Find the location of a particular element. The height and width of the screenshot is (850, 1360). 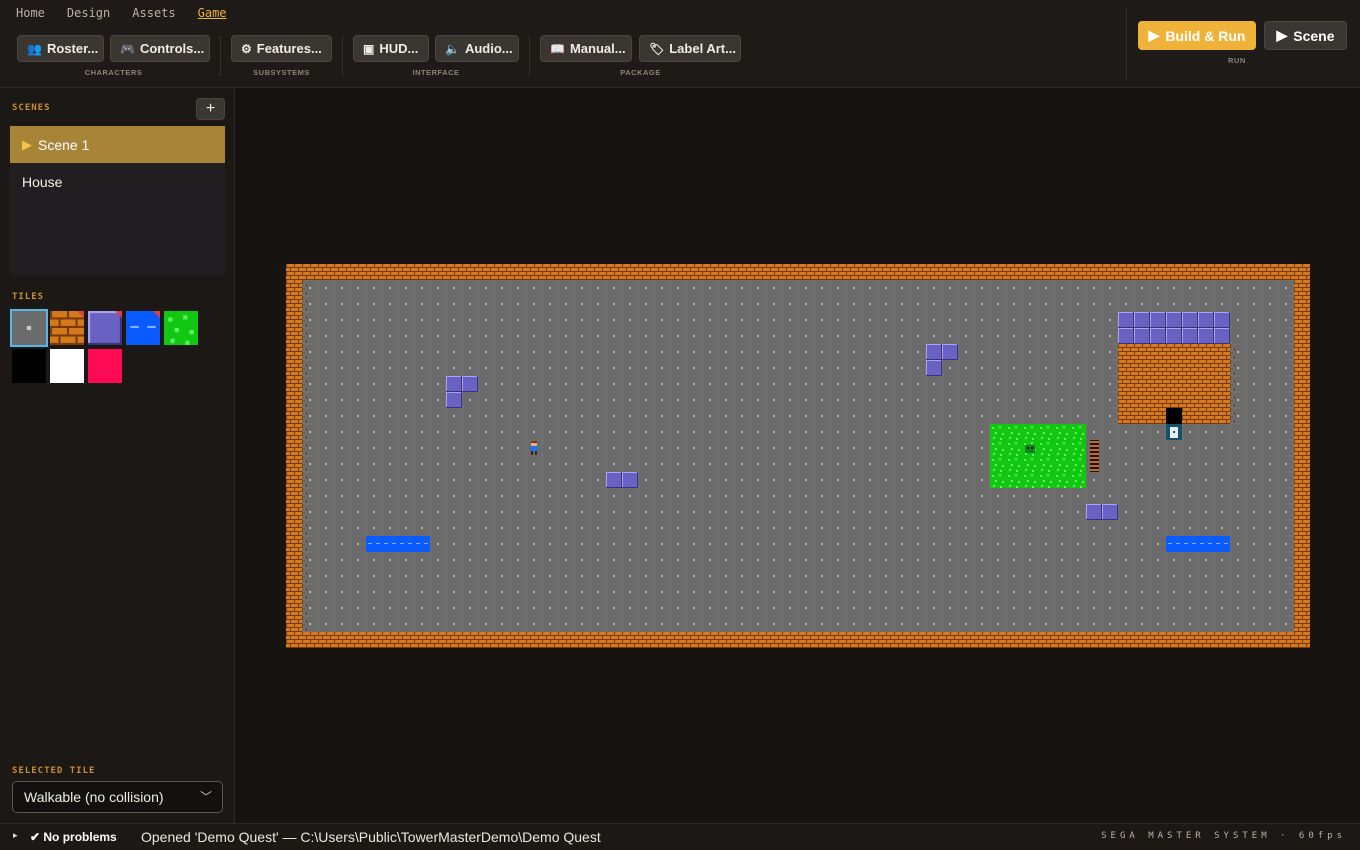

group-label-run: RUN is located at coordinates (1237, 60).